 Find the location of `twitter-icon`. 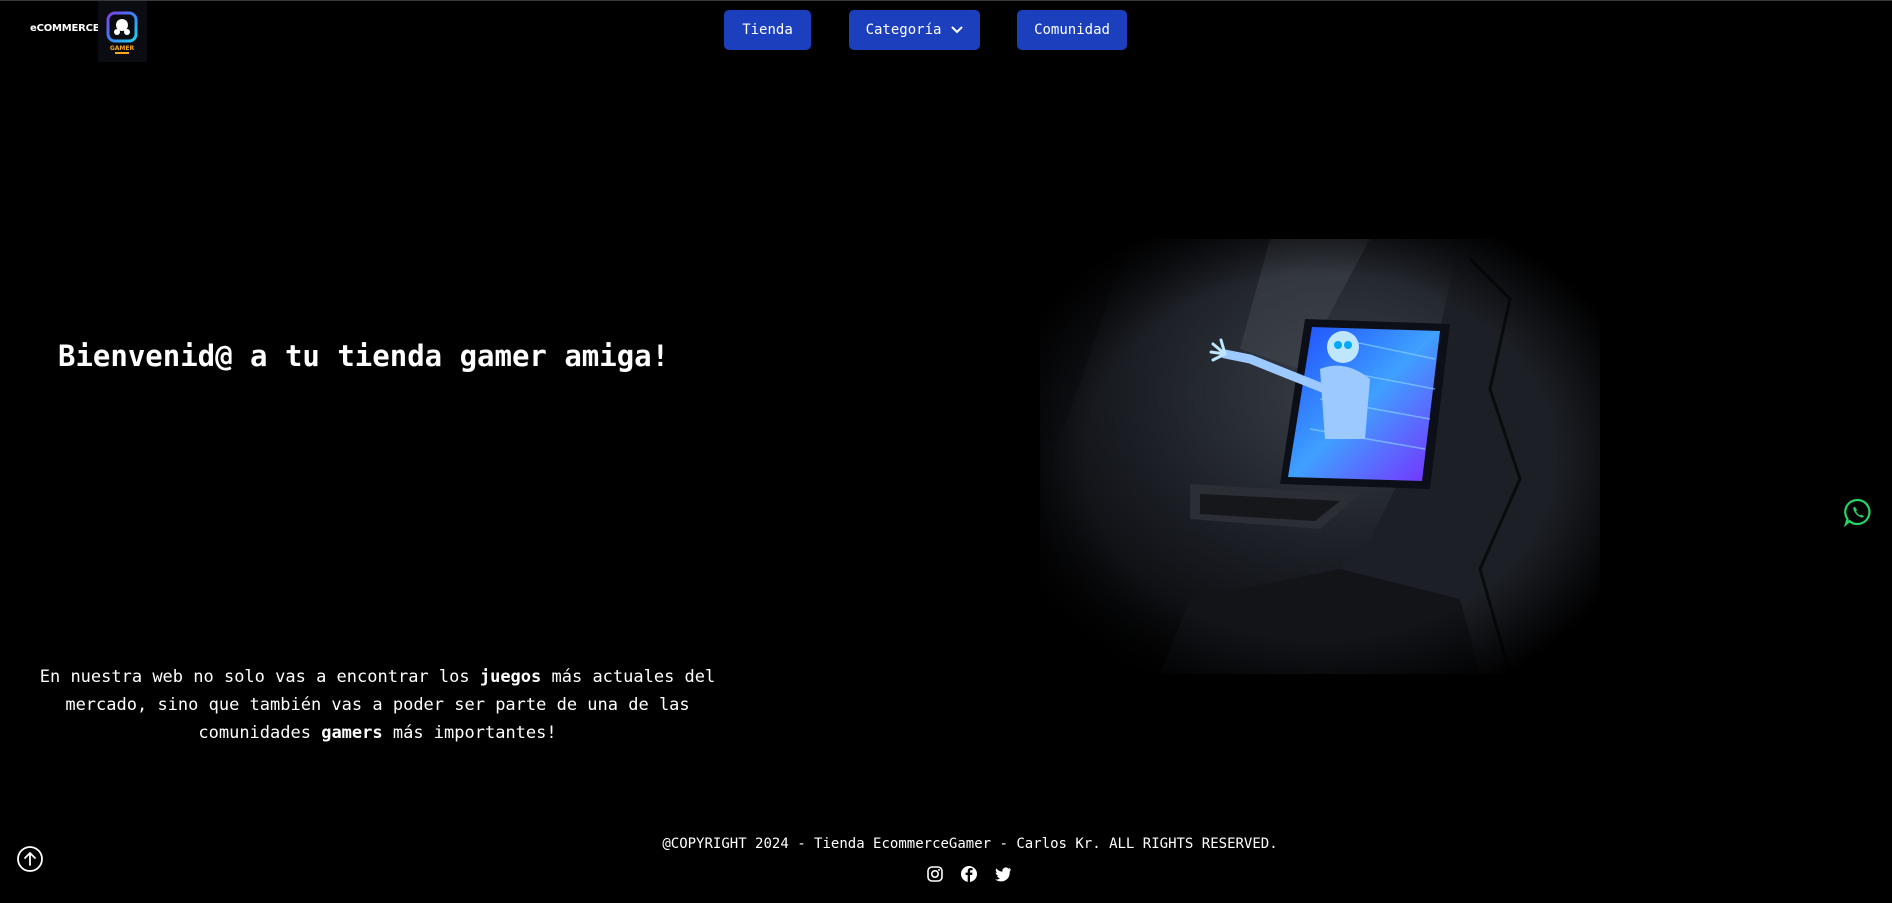

twitter-icon is located at coordinates (1003, 874).